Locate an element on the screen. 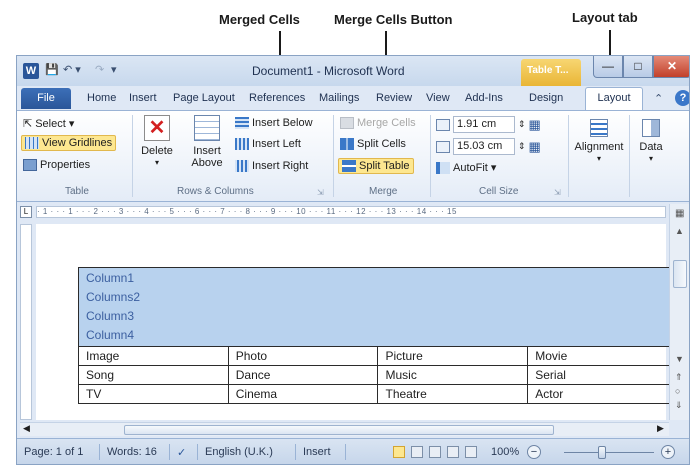 The image size is (692, 466). full-screen-view-icon is located at coordinates (417, 452).